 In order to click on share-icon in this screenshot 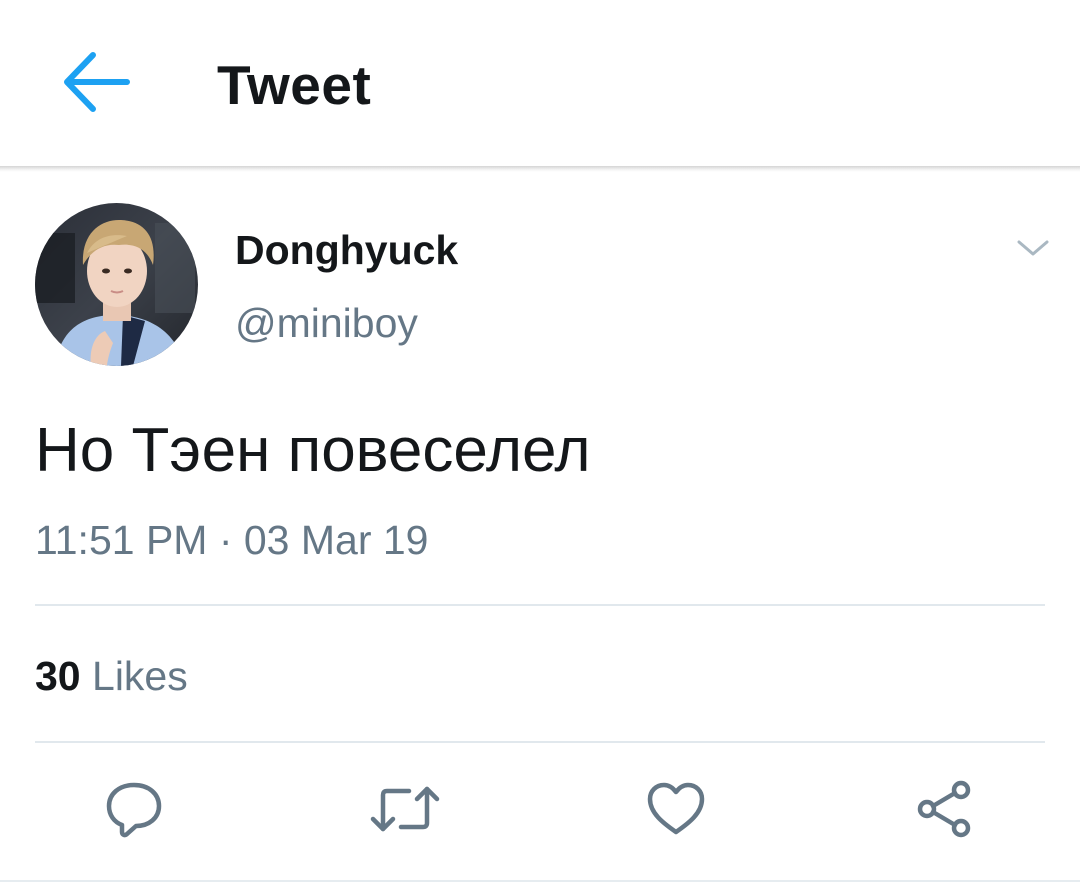, I will do `click(944, 811)`.